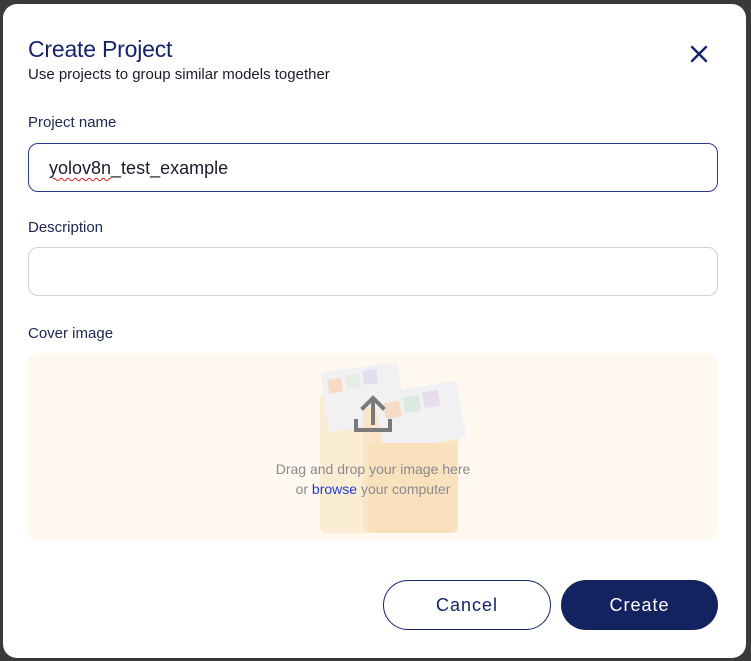 Image resolution: width=751 pixels, height=661 pixels. I want to click on description-input, so click(373, 271).